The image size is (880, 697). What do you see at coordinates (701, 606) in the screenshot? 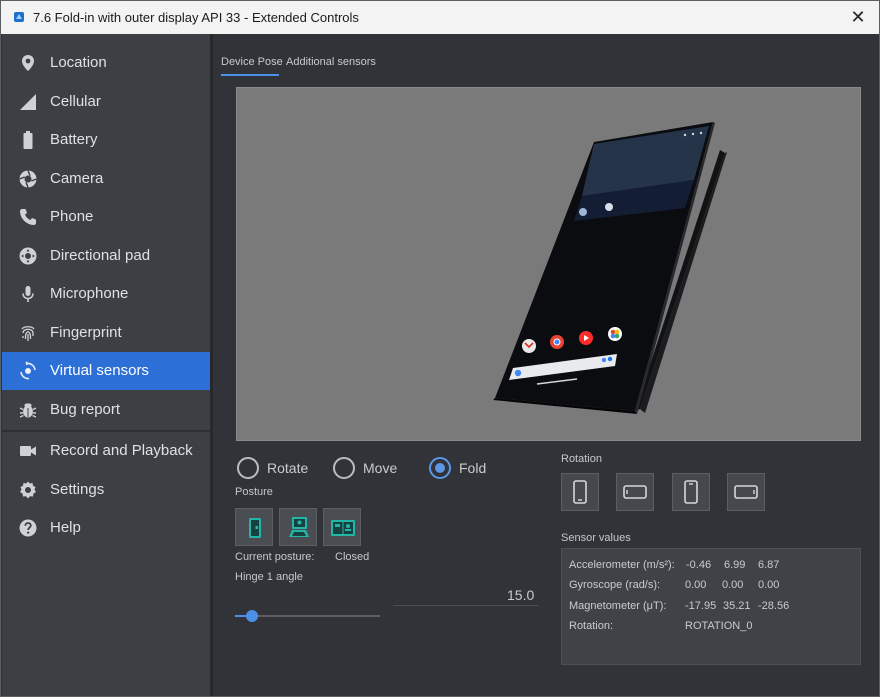
I see `sensor-value-x: -17.95` at bounding box center [701, 606].